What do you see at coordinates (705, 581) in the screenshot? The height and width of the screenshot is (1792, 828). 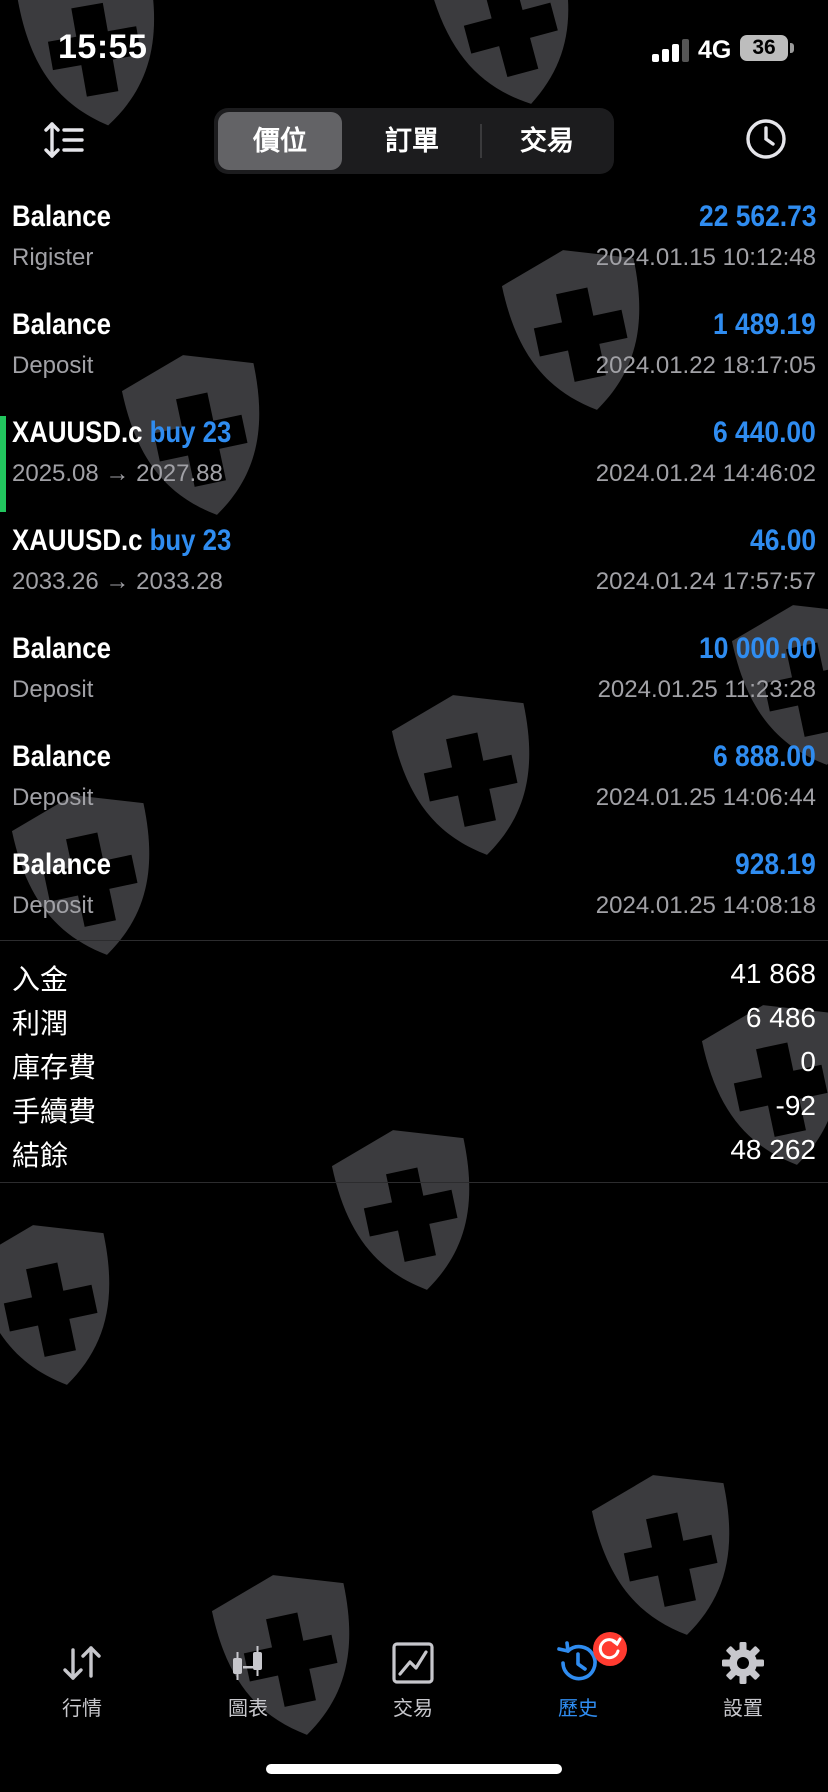 I see `row-date: 2024.01.24 17:57:57` at bounding box center [705, 581].